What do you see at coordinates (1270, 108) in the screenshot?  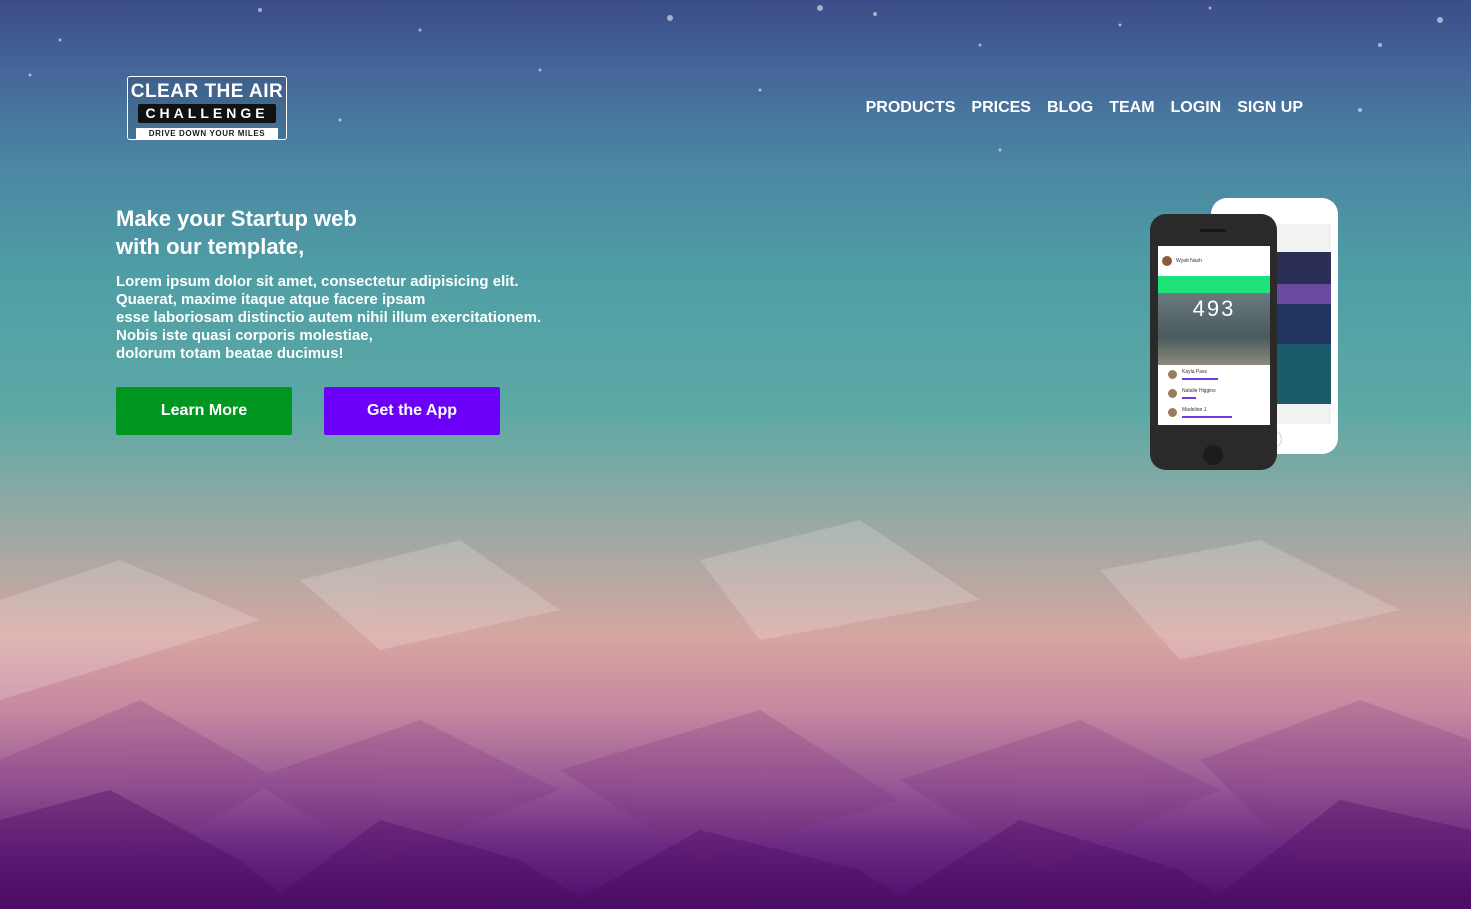 I see `nav-sign-up: SIGN UP` at bounding box center [1270, 108].